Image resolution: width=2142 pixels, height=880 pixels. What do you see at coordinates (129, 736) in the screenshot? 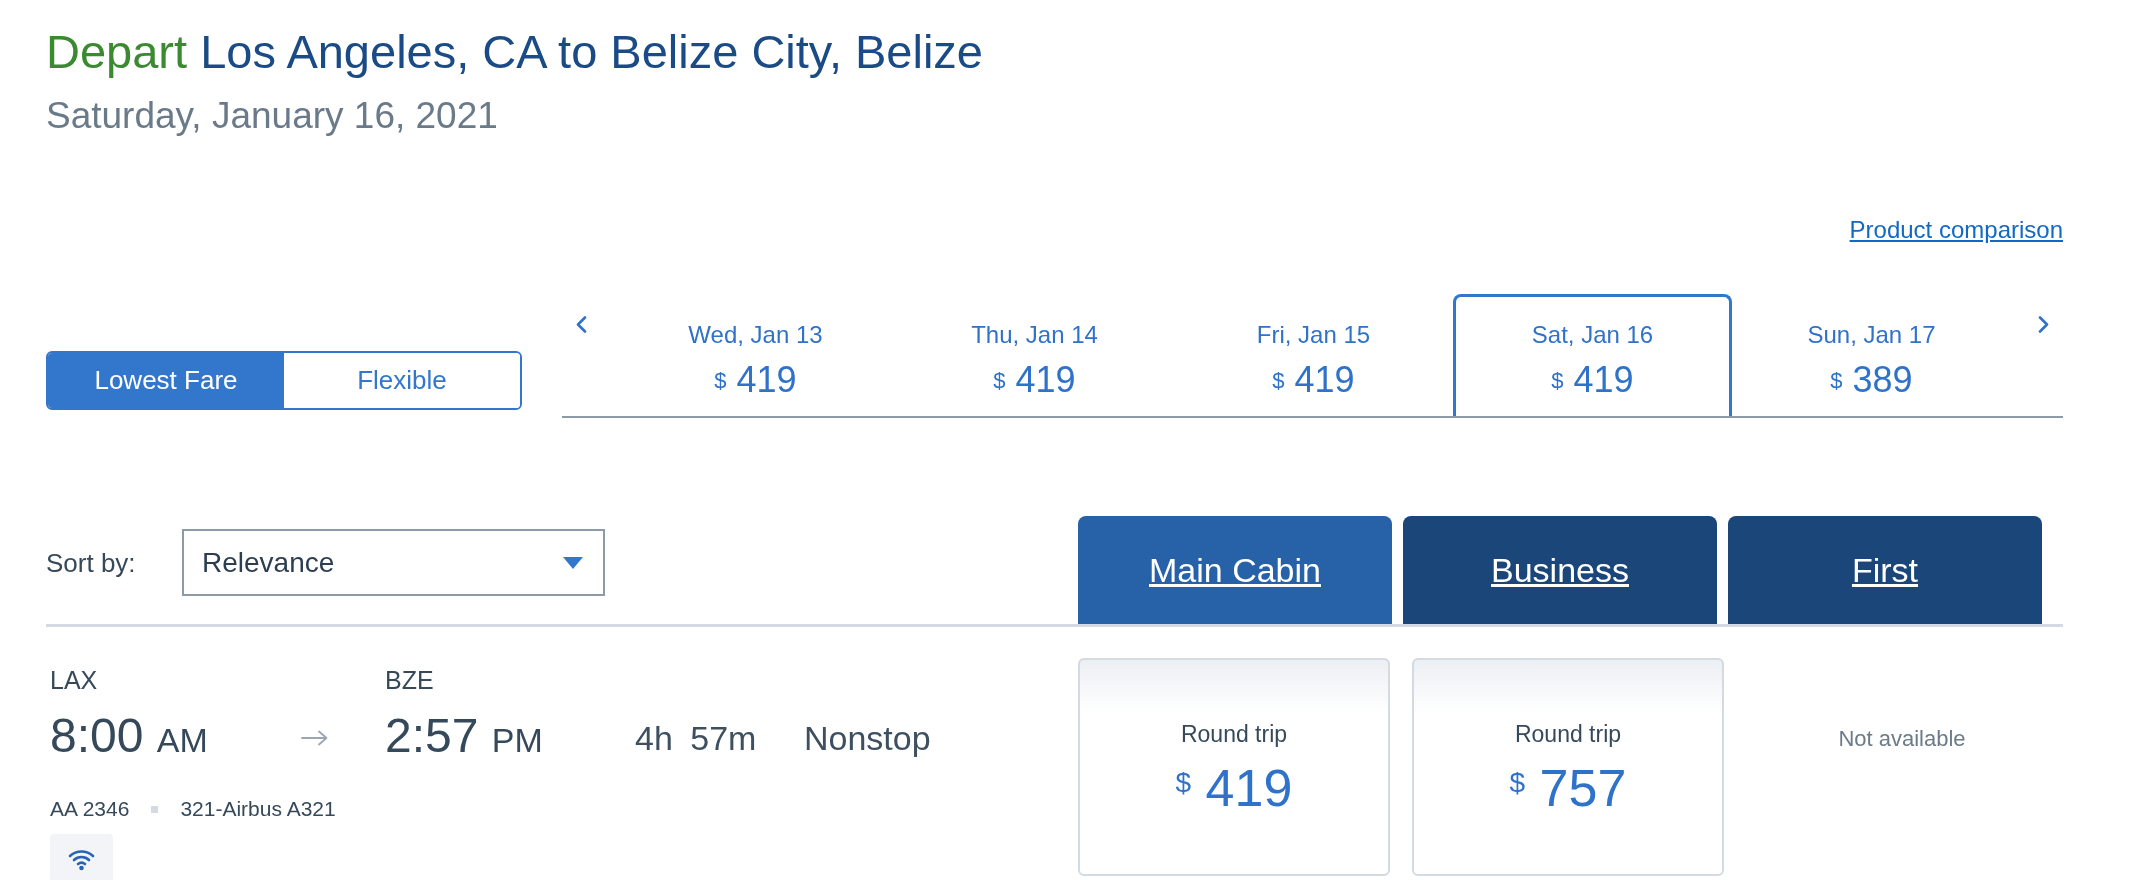
I see `departure-time: 8:00 AM` at bounding box center [129, 736].